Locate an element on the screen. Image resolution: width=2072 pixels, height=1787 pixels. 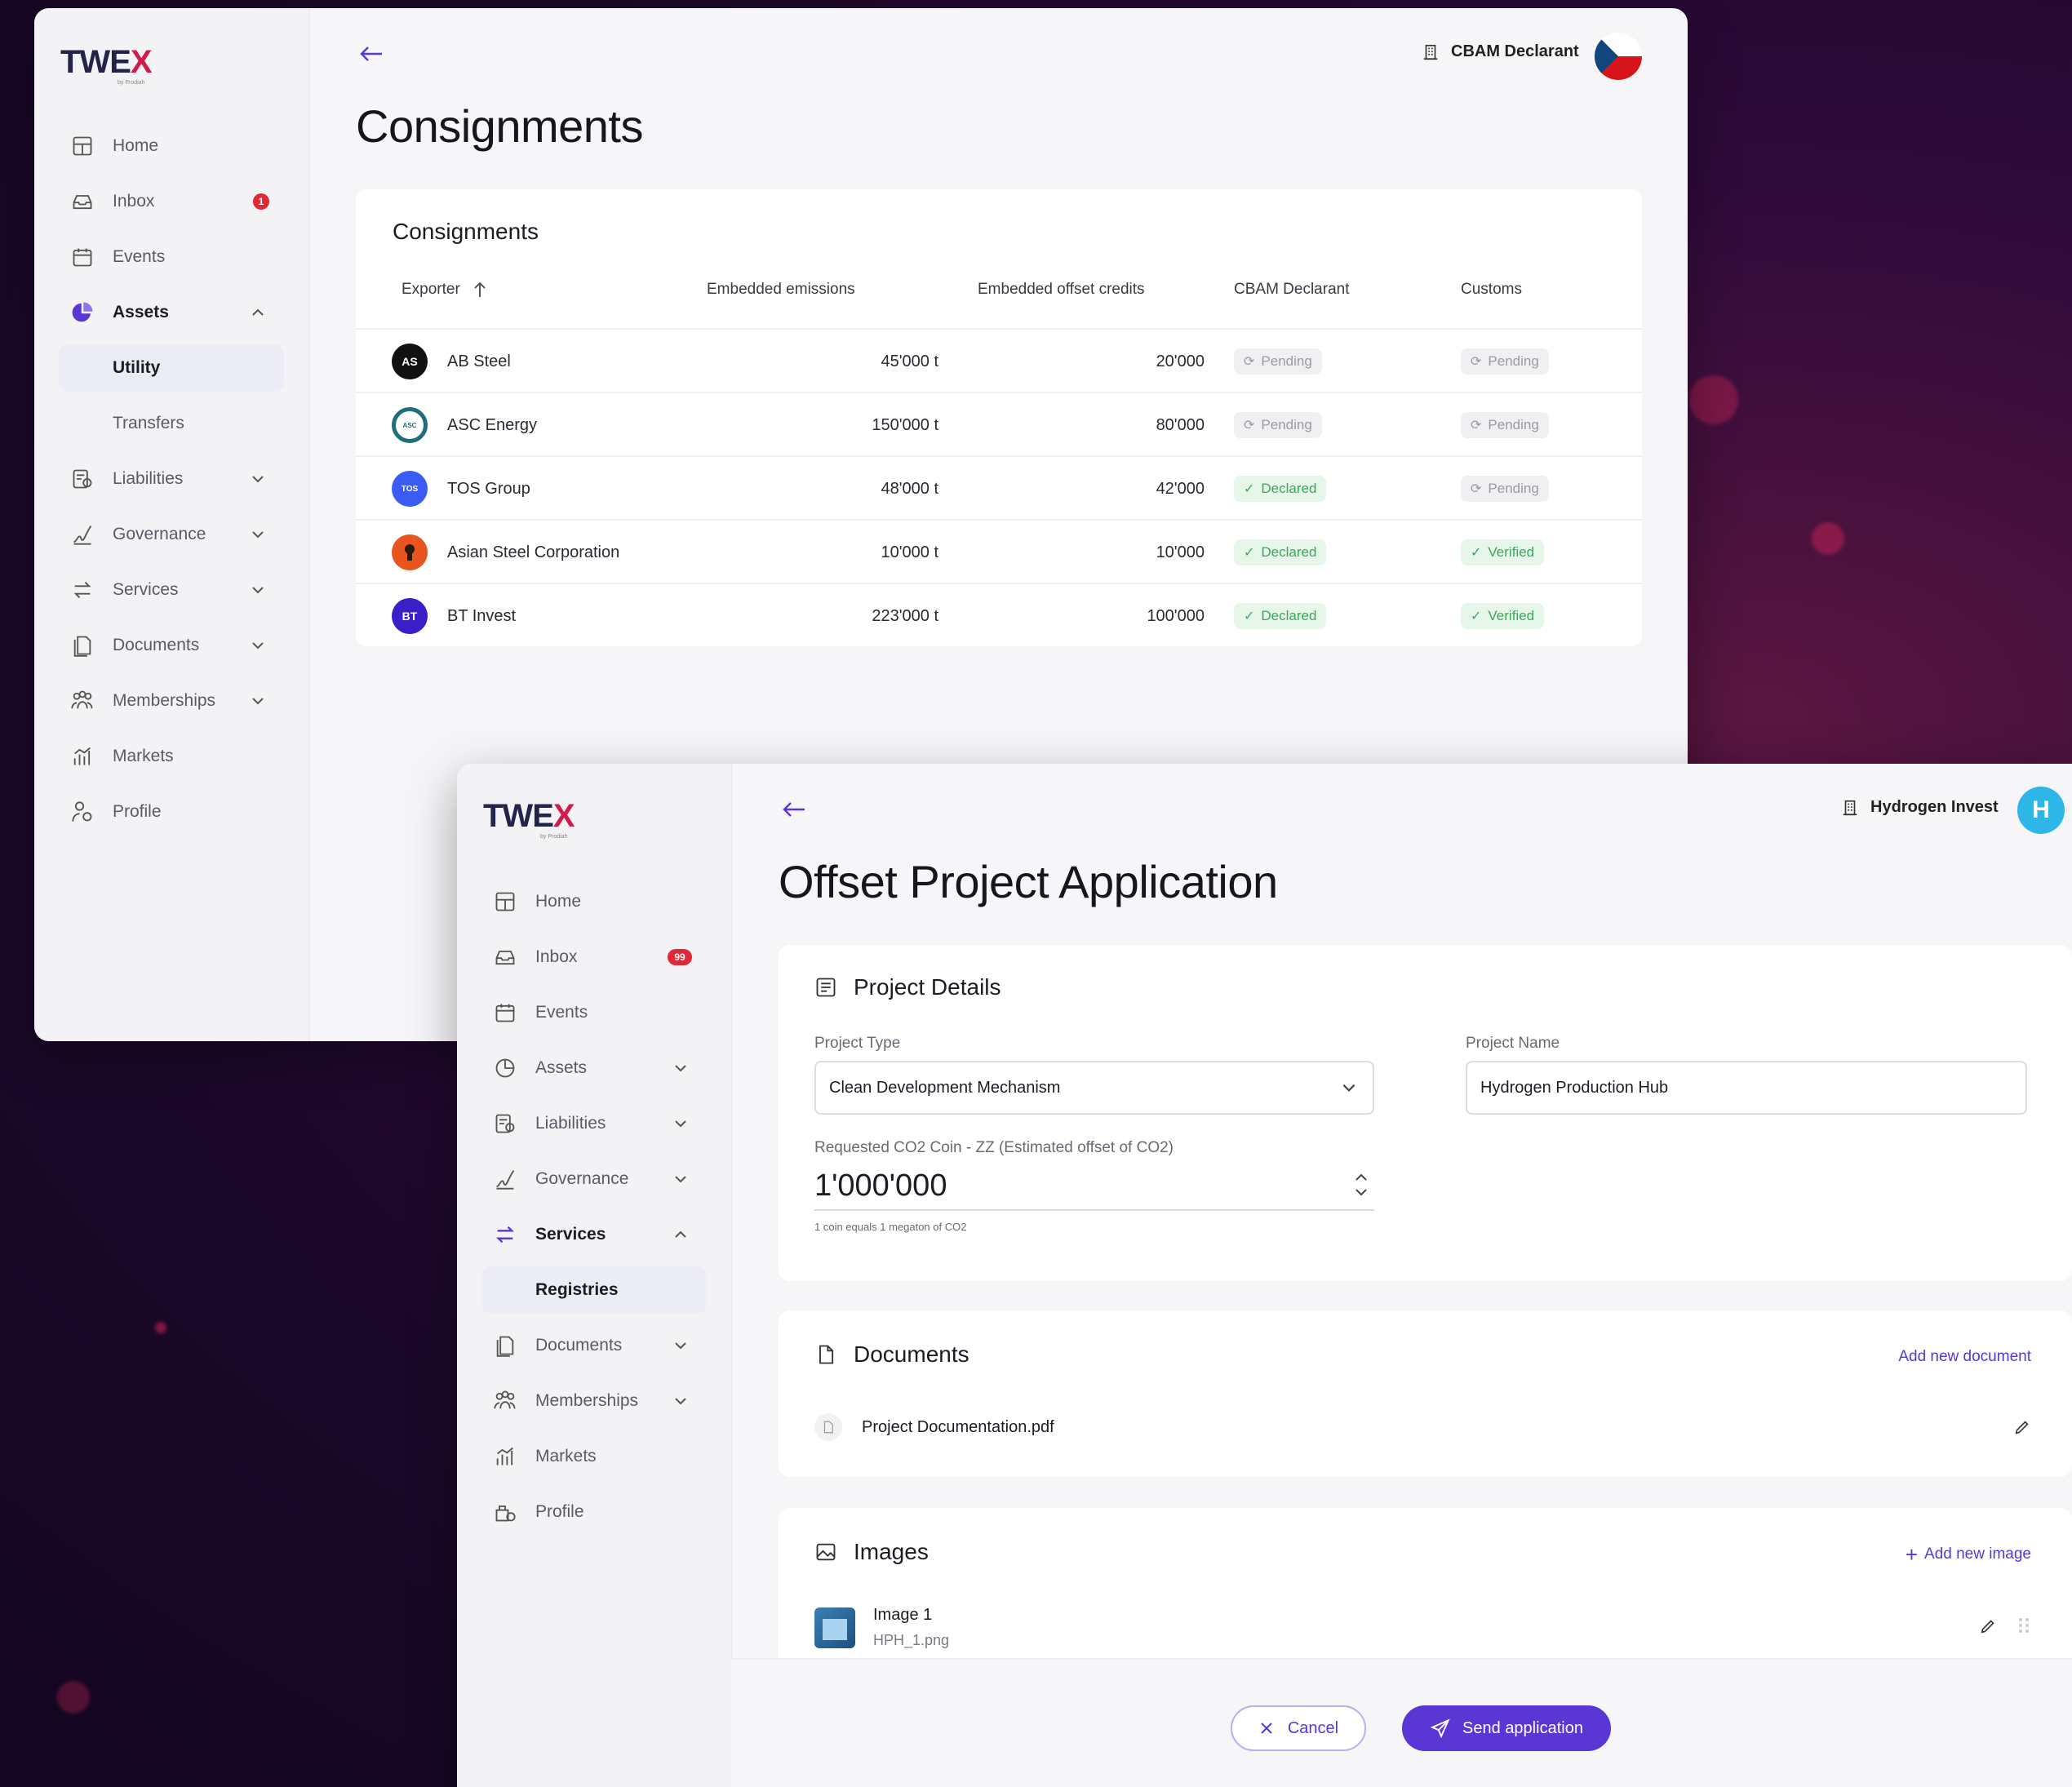
role-indicator: CBAM Declarant is located at coordinates (1500, 51).